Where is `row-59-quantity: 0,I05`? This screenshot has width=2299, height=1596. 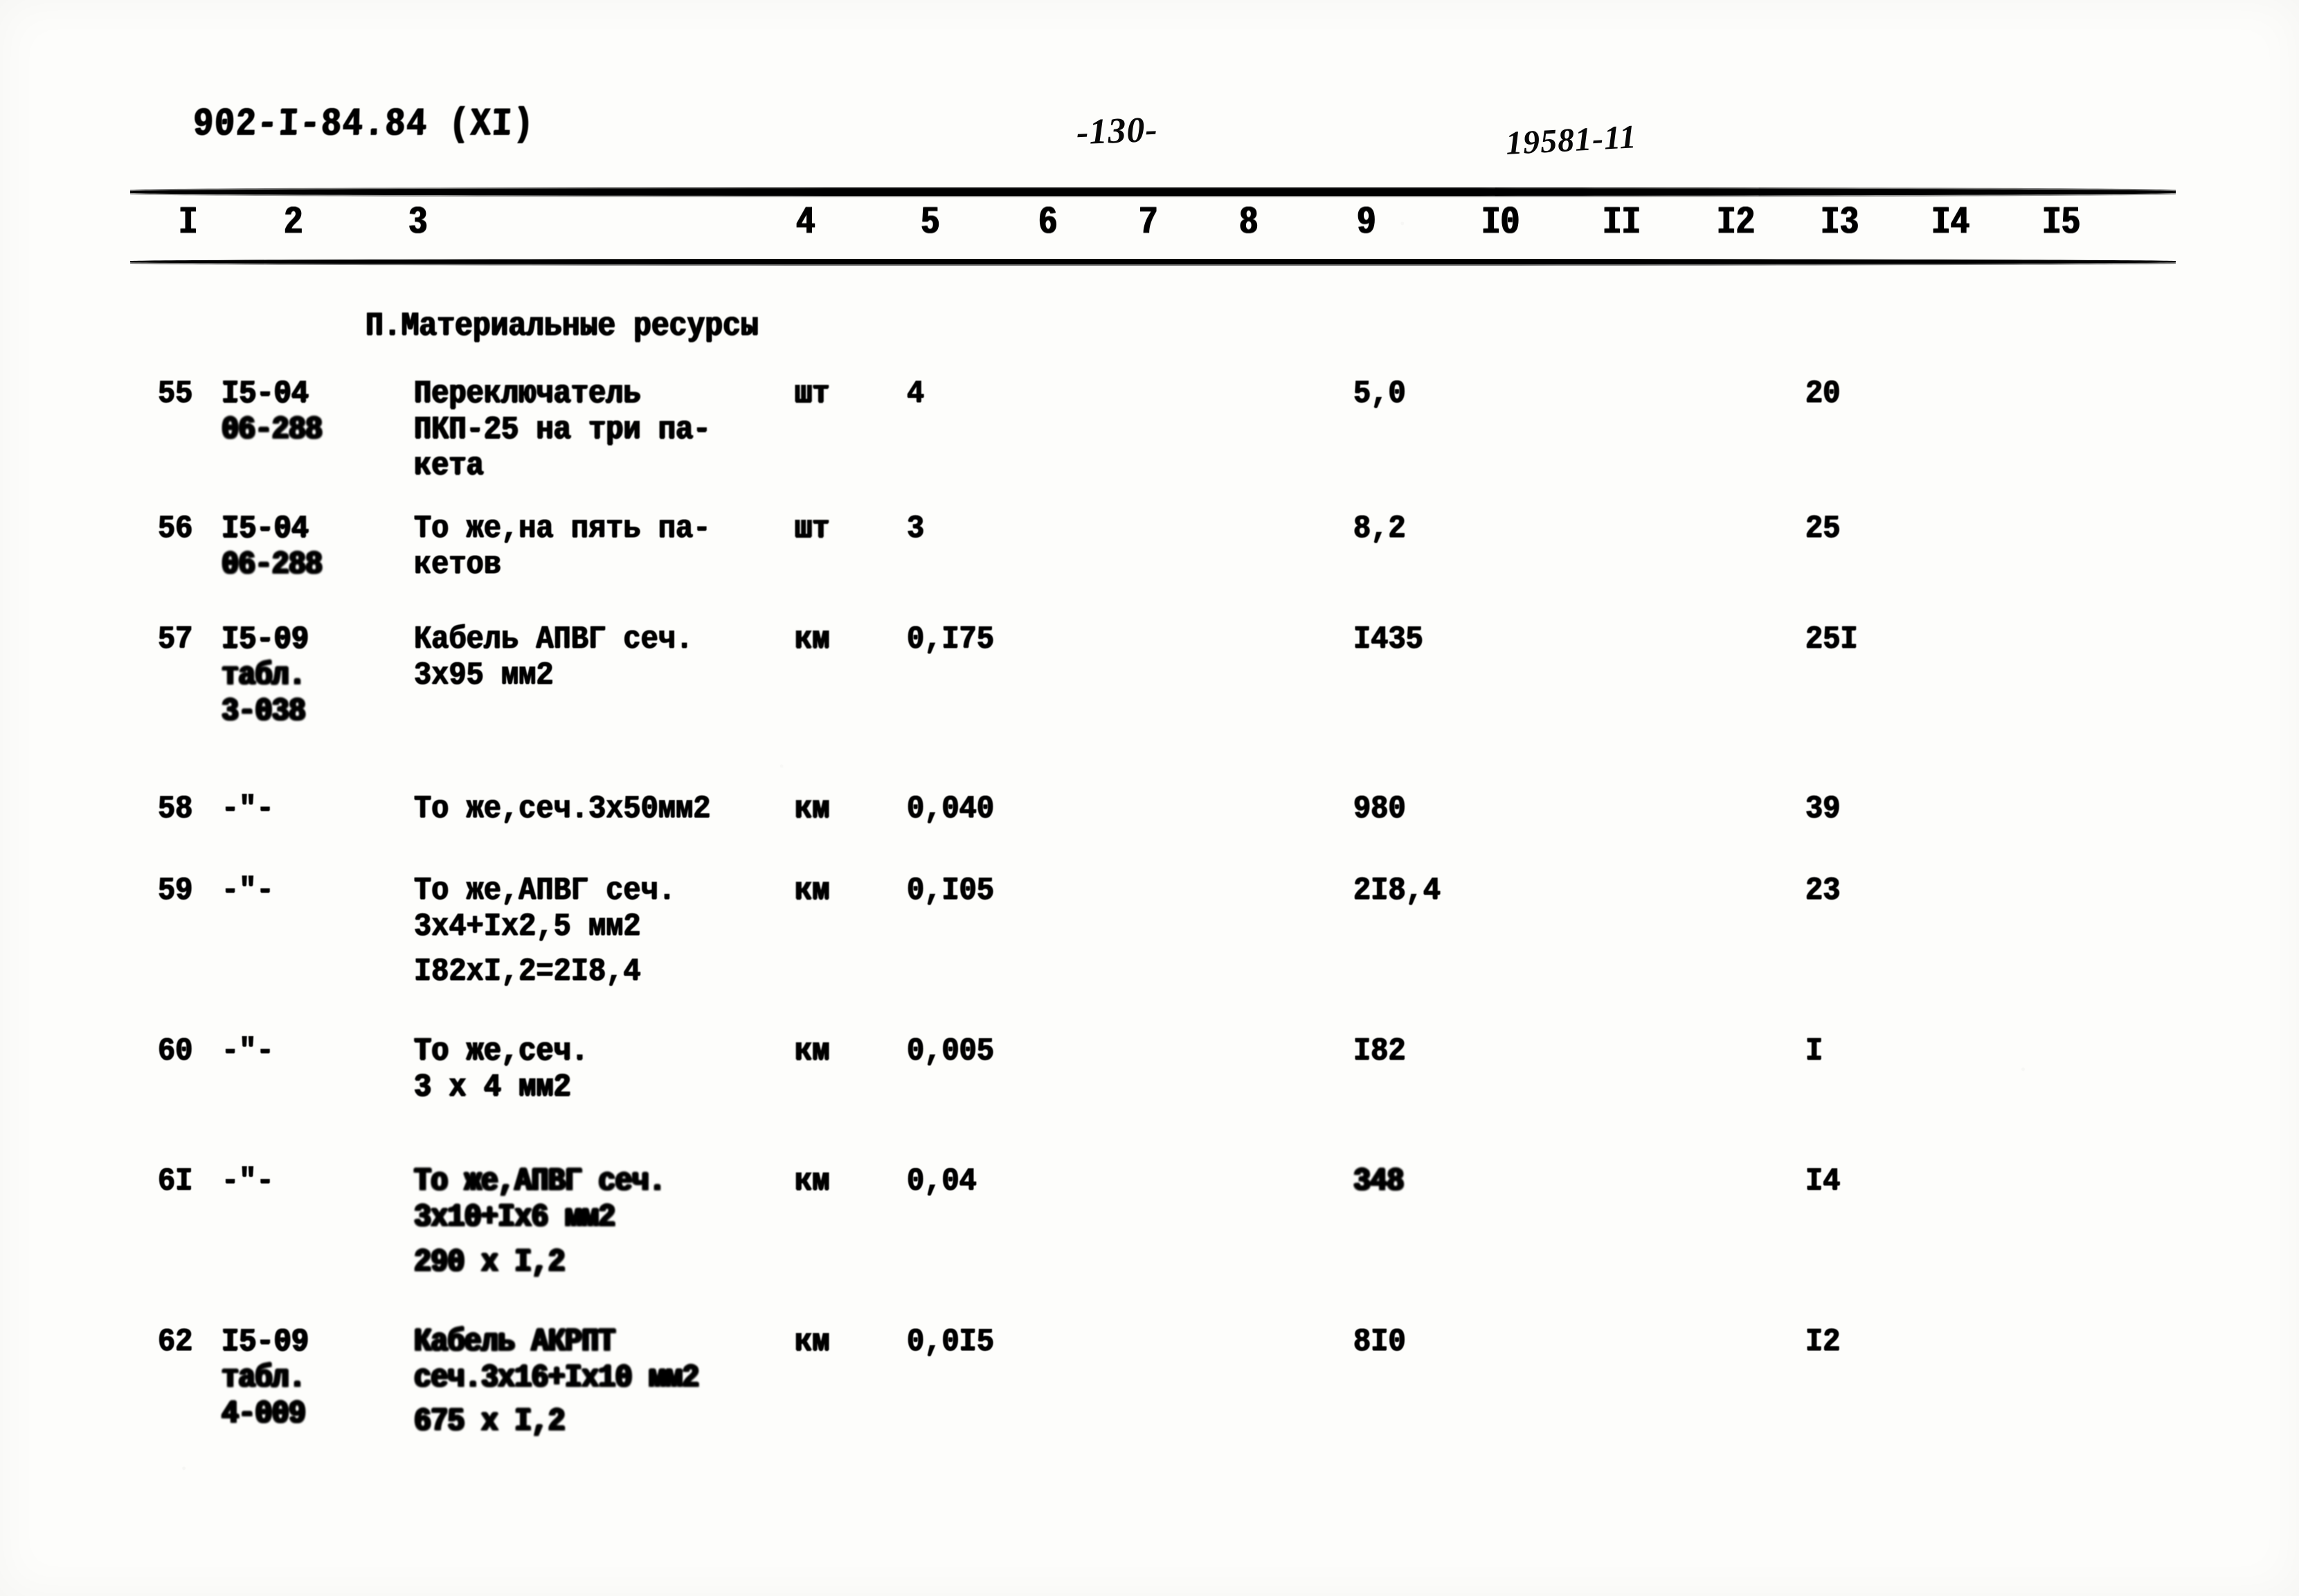 row-59-quantity: 0,I05 is located at coordinates (951, 890).